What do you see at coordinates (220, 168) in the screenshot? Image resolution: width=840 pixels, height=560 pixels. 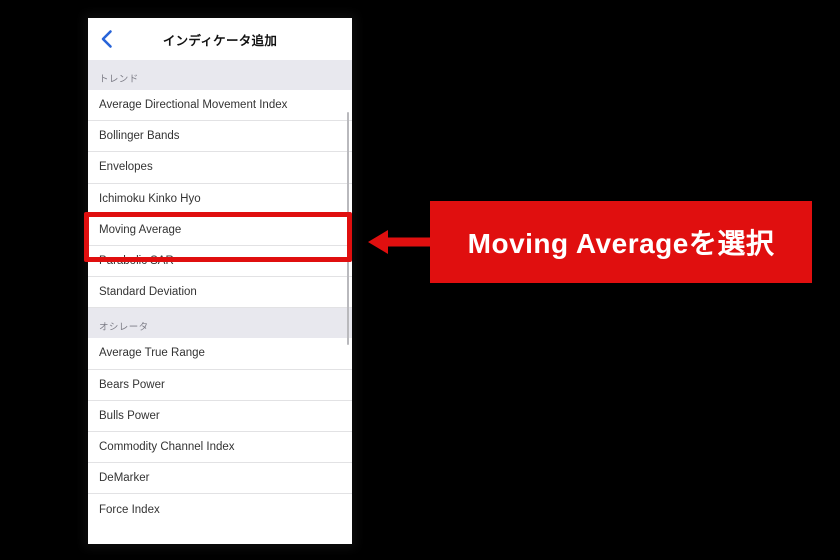 I see `list-item-envelopes: Envelopes` at bounding box center [220, 168].